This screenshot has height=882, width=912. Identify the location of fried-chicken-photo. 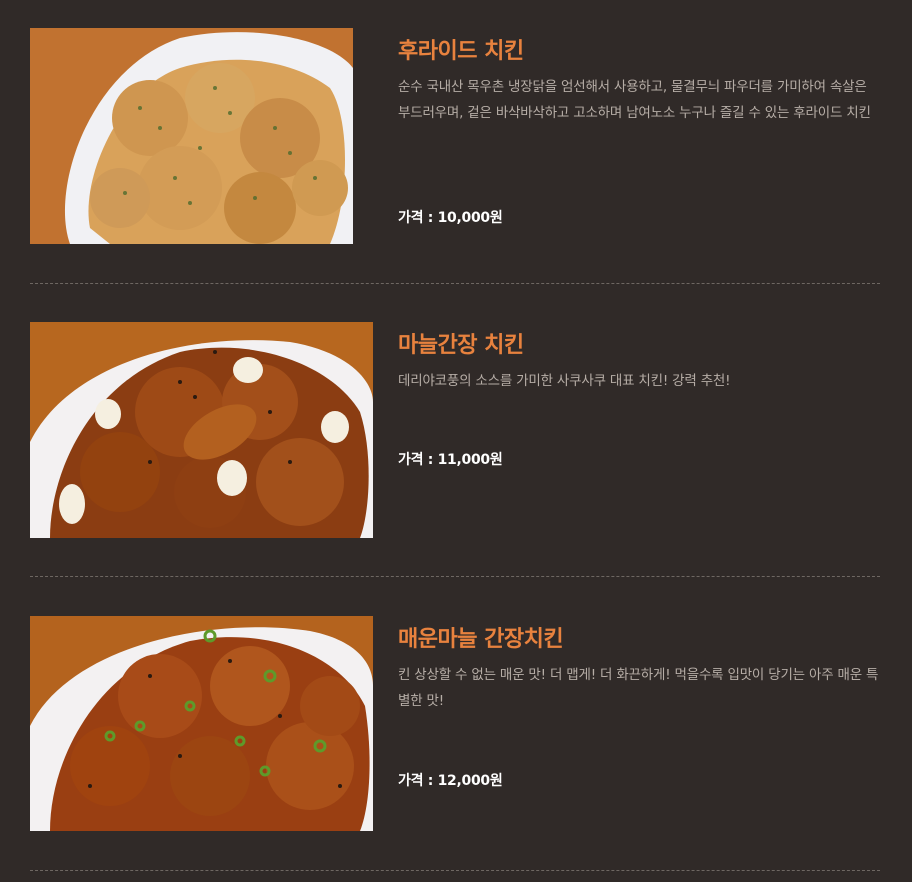
(191, 136).